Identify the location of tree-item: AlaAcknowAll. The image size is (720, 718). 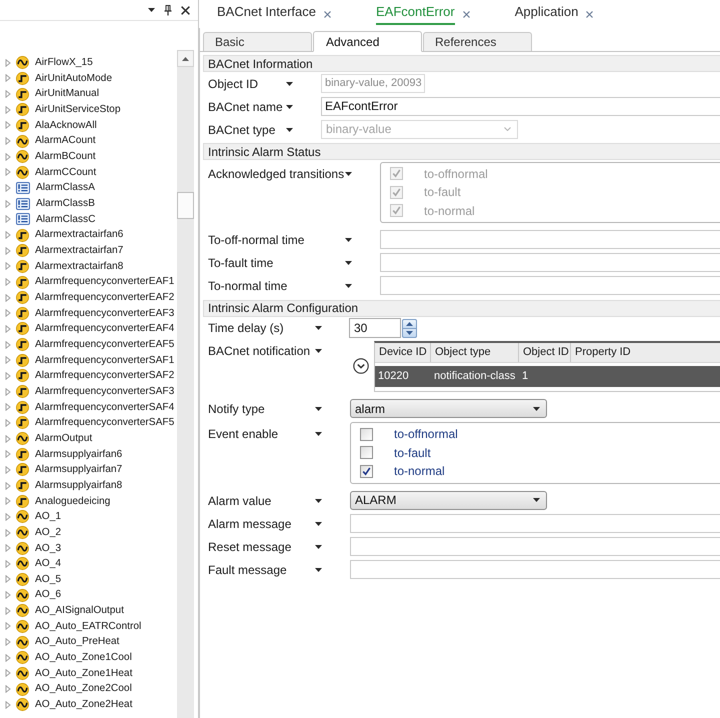
(88, 126).